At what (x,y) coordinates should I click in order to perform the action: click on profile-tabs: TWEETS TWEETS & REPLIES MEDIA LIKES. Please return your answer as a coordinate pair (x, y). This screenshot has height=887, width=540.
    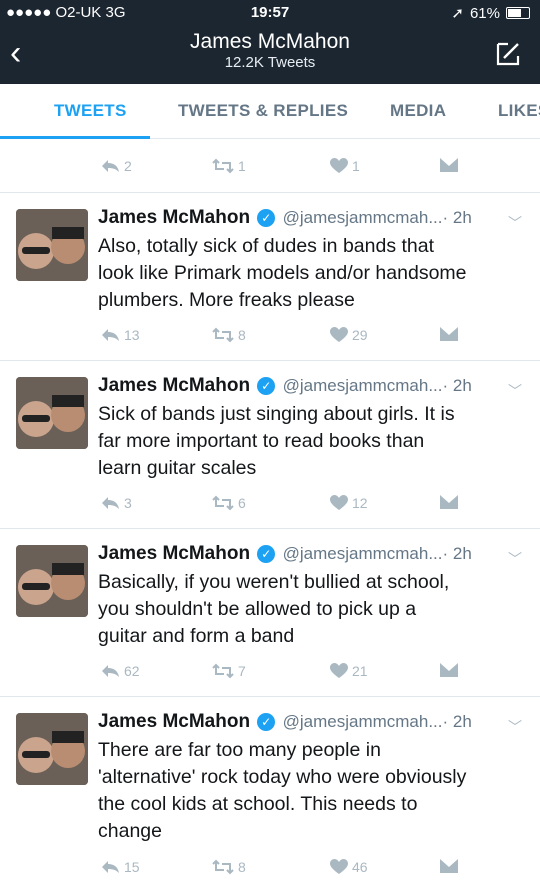
    Looking at the image, I should click on (270, 111).